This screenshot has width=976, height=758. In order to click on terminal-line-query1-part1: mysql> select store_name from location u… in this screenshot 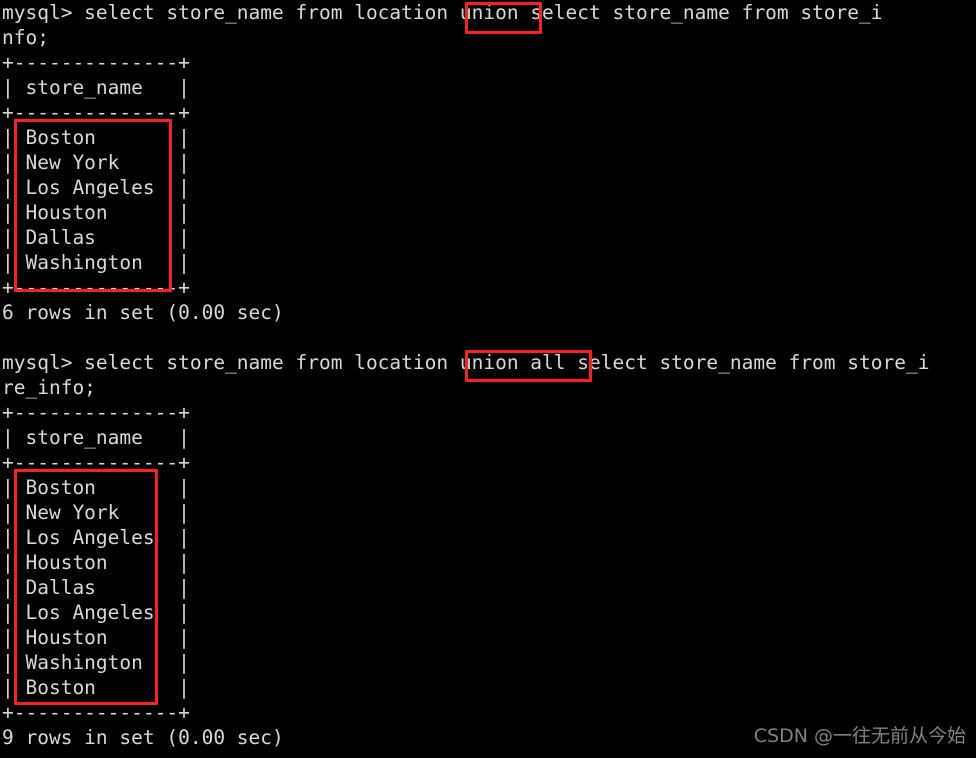, I will do `click(442, 12)`.